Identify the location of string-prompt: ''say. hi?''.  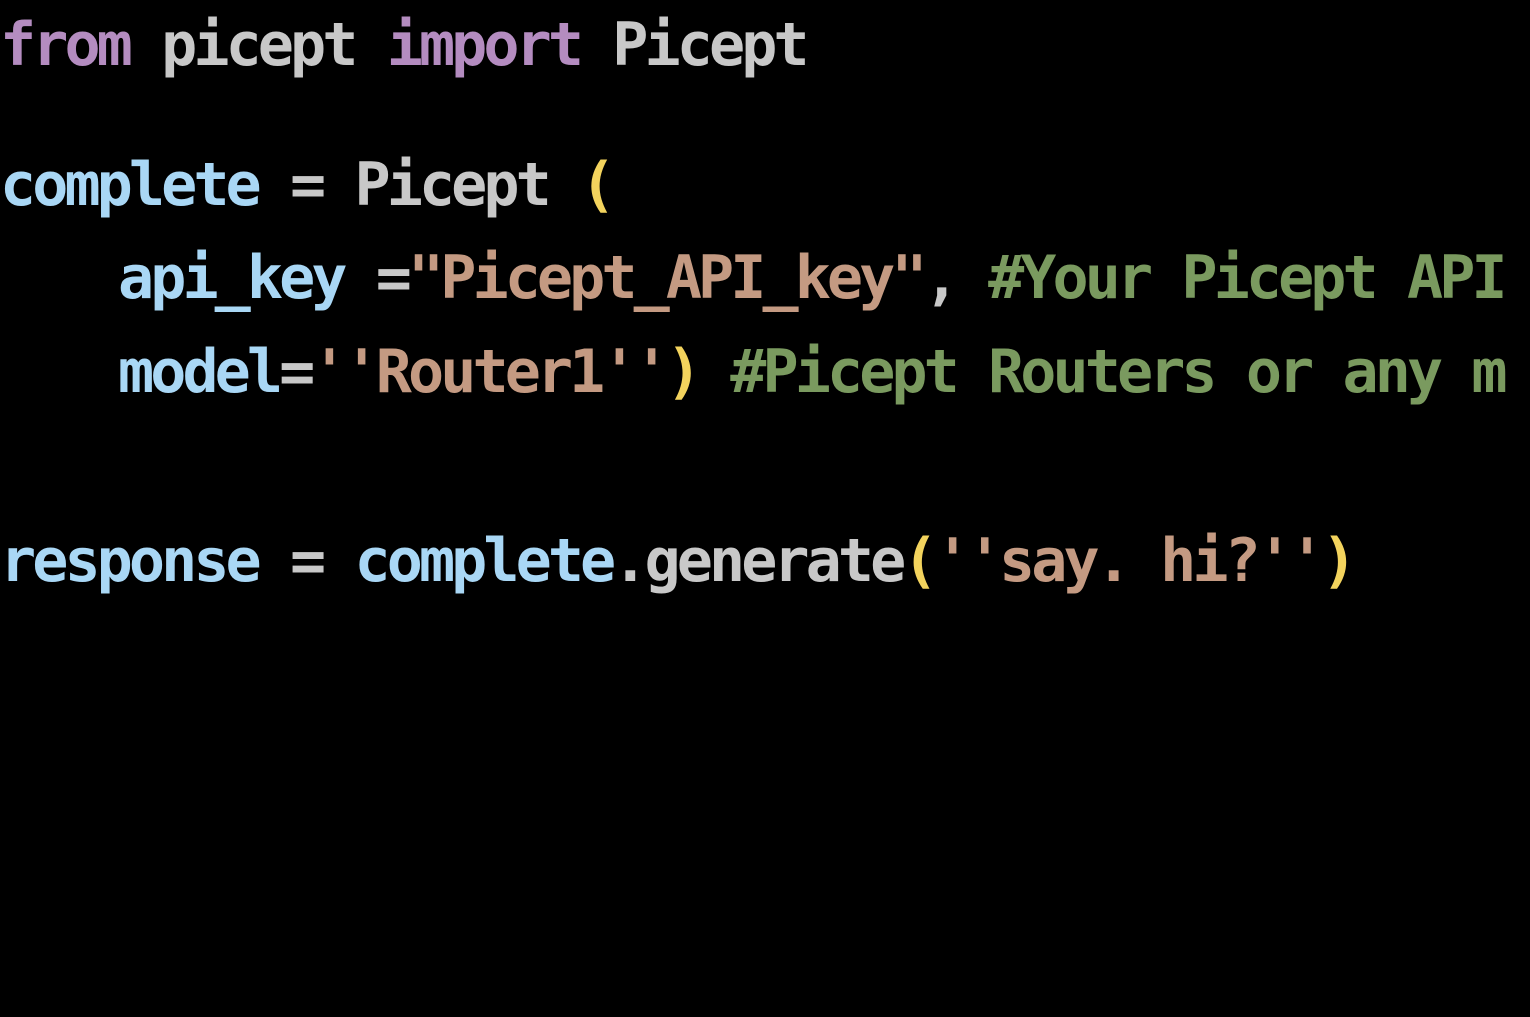
(1130, 561).